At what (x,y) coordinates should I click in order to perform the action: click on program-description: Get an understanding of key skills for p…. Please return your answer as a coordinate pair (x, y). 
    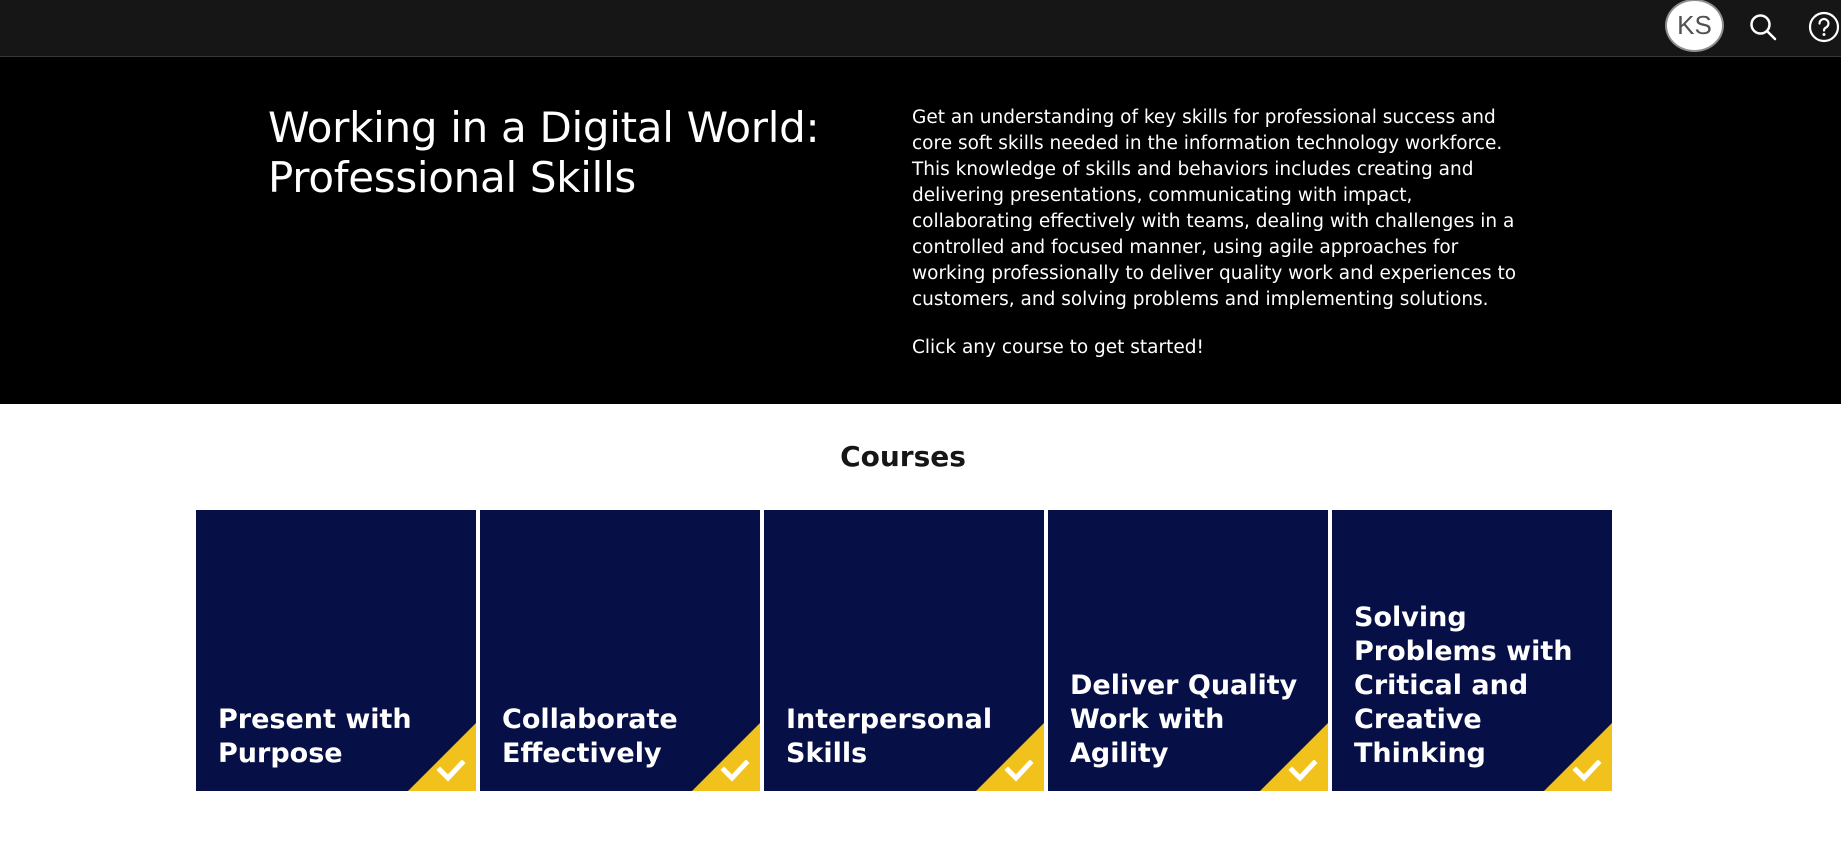
    Looking at the image, I should click on (1216, 233).